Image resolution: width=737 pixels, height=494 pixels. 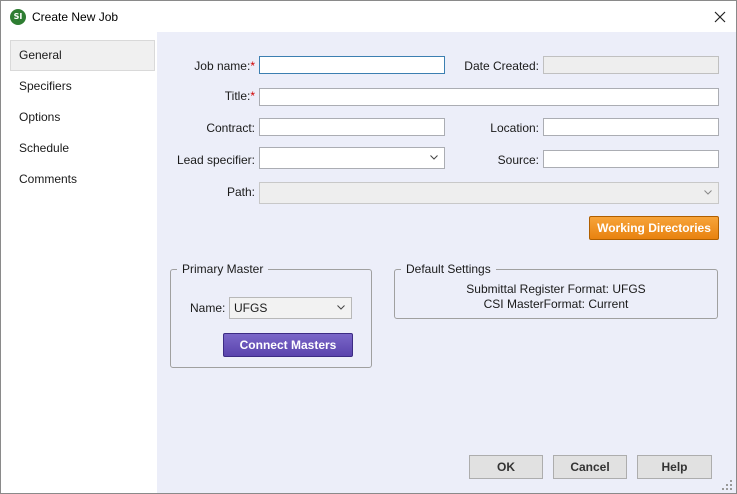 I want to click on window-title: Create New Job, so click(x=75, y=17).